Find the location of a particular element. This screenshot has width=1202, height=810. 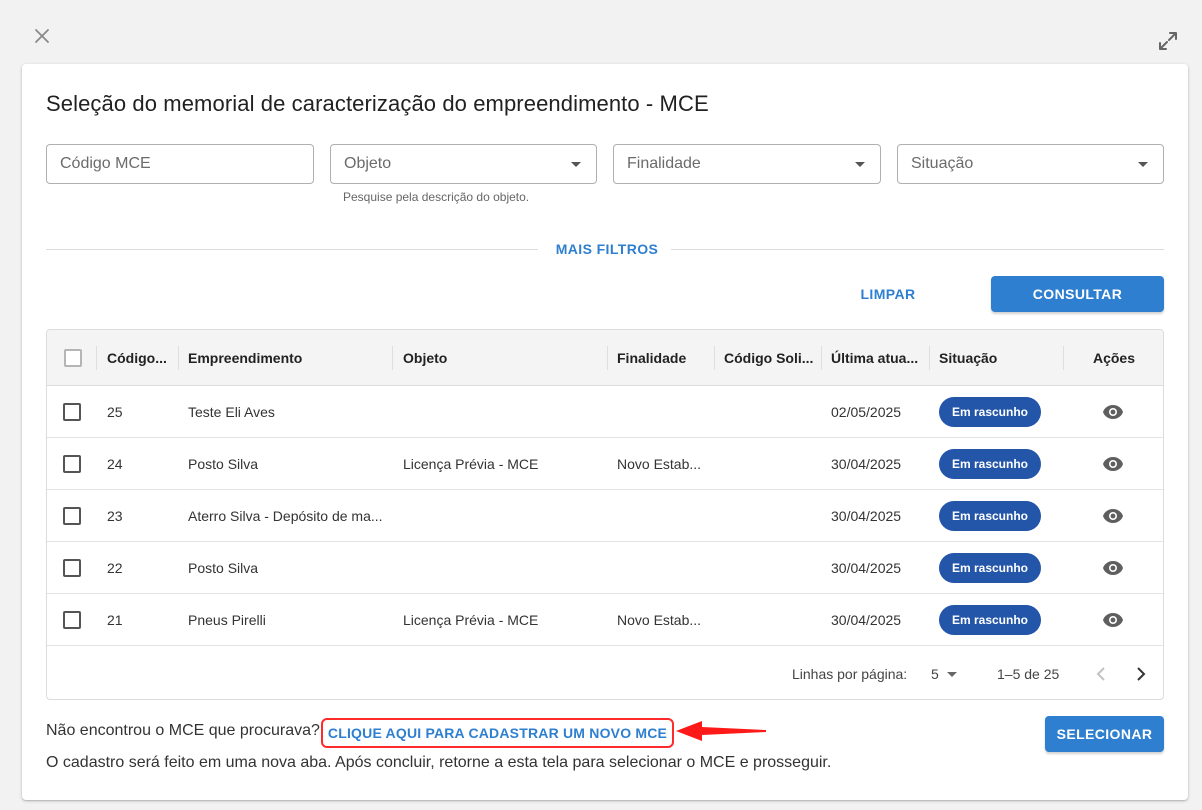

col-situacao: Situação is located at coordinates (989, 358).